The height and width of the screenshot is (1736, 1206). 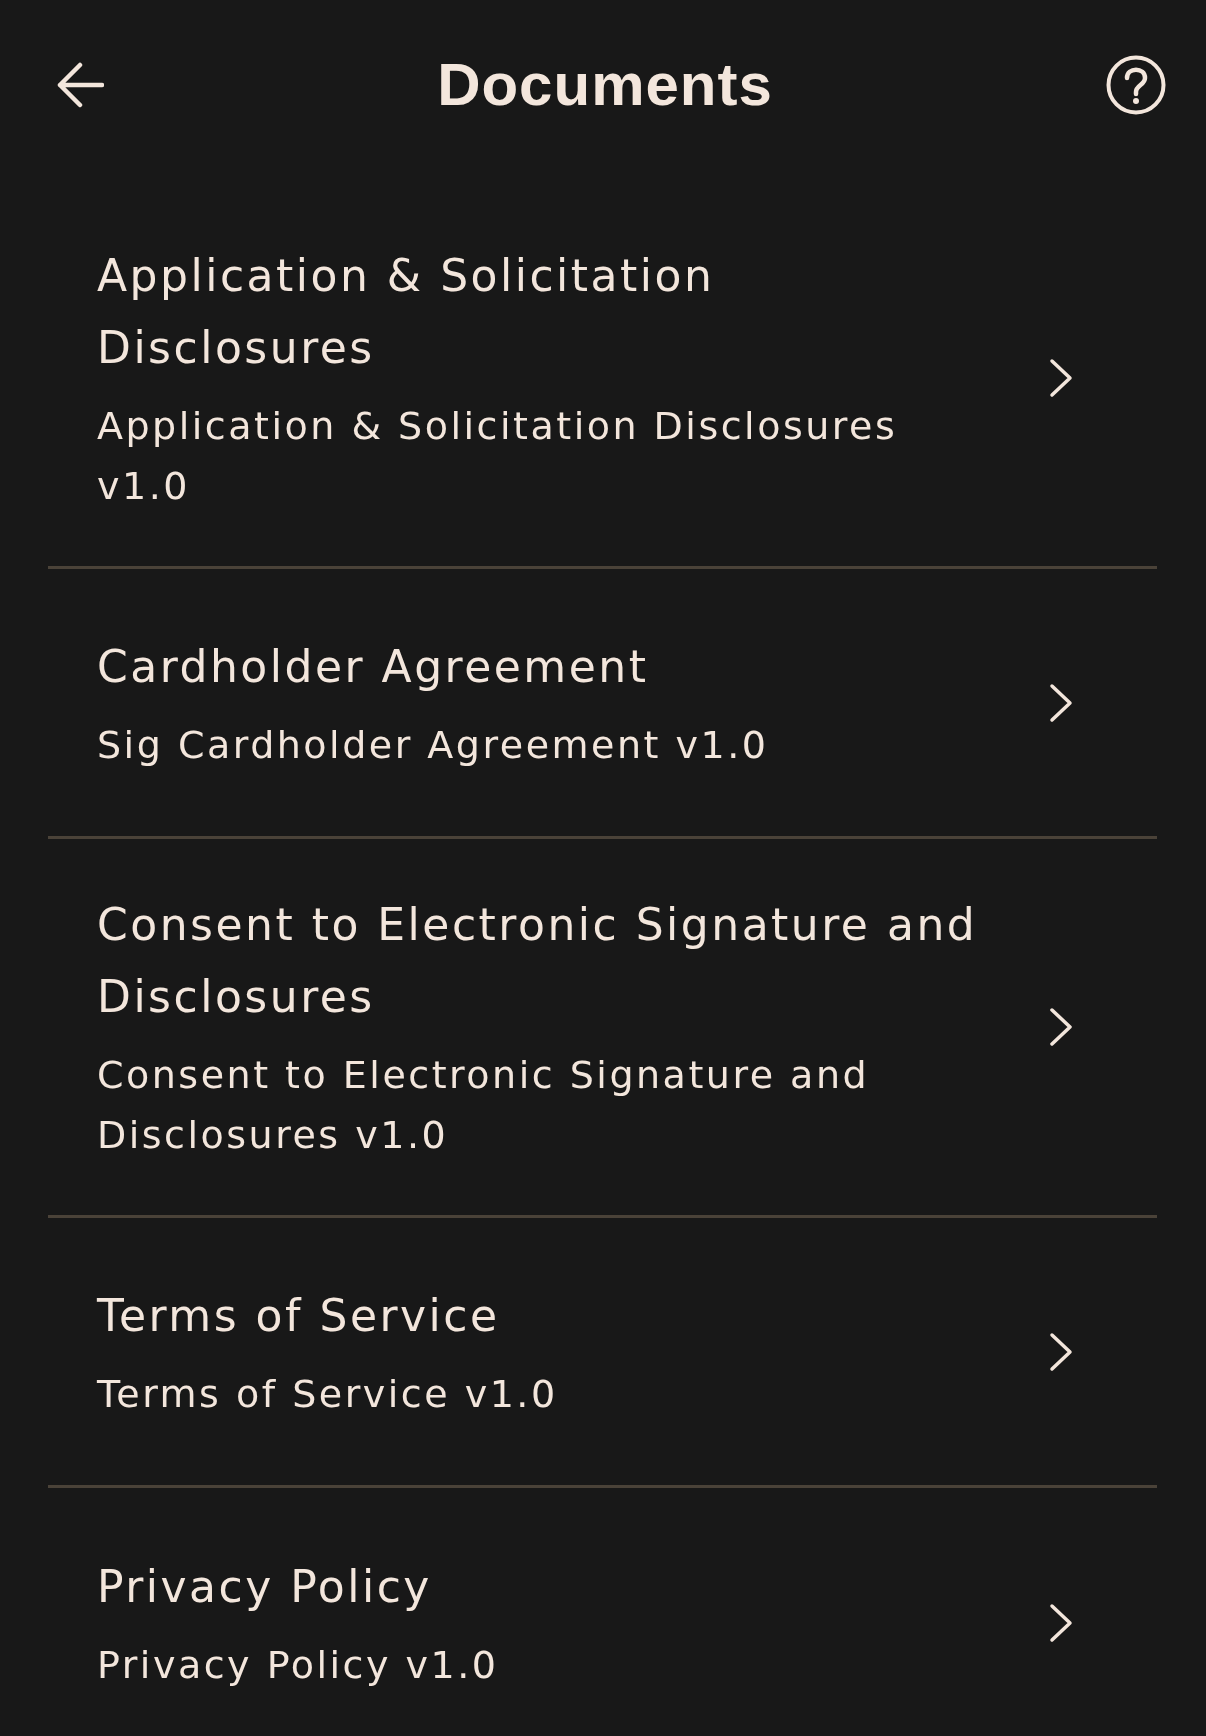 What do you see at coordinates (328, 1394) in the screenshot?
I see `document-version: Terms of Service v1.0` at bounding box center [328, 1394].